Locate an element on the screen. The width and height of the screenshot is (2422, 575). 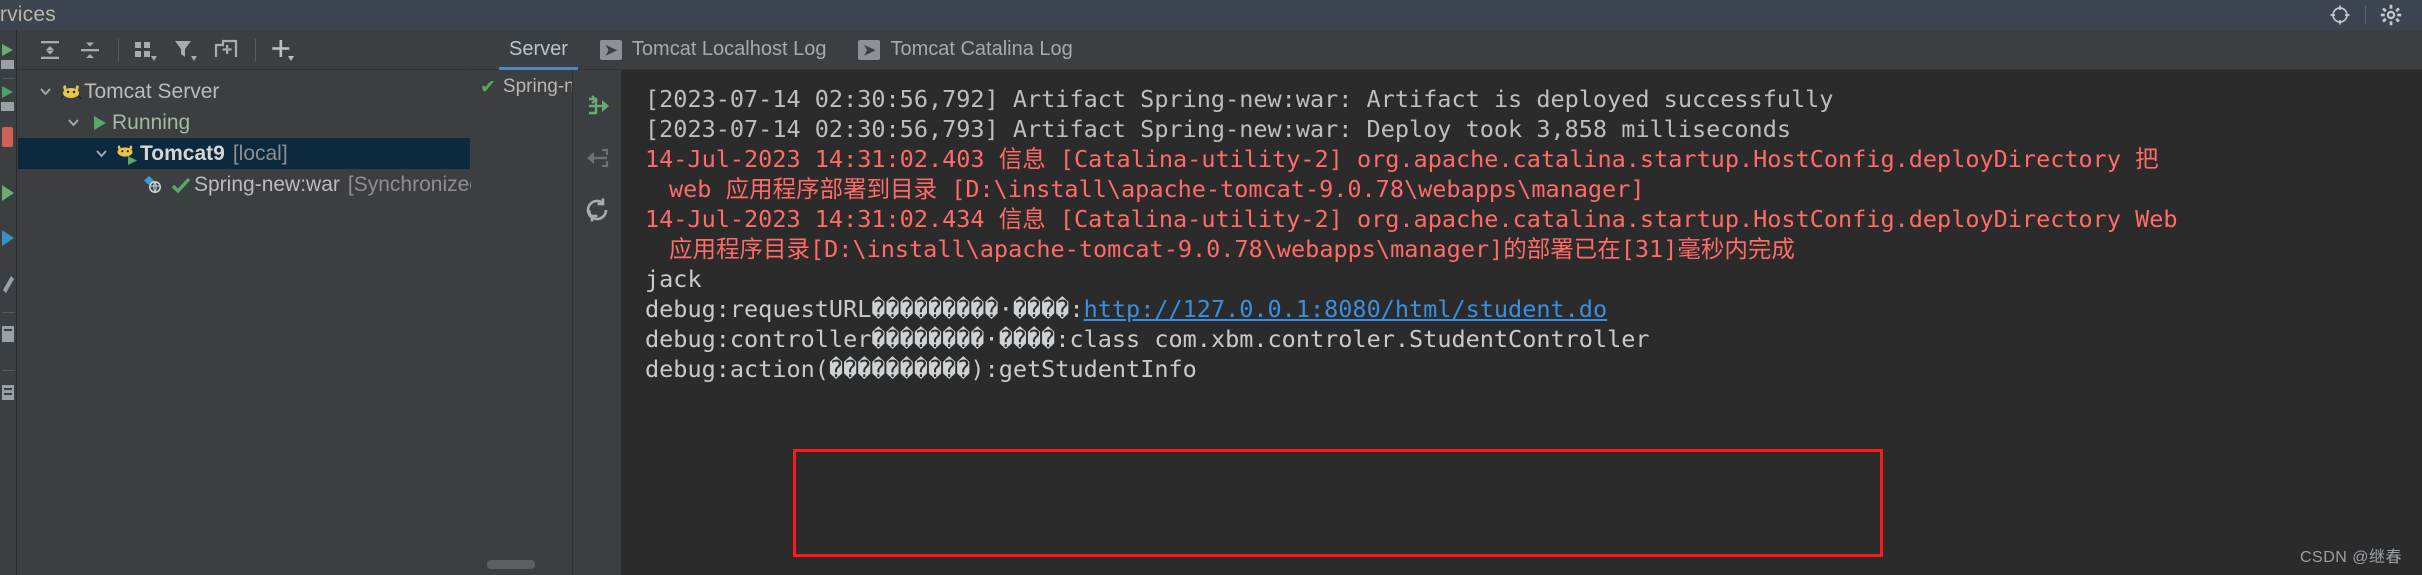
console-text-run: jack is located at coordinates (673, 279).